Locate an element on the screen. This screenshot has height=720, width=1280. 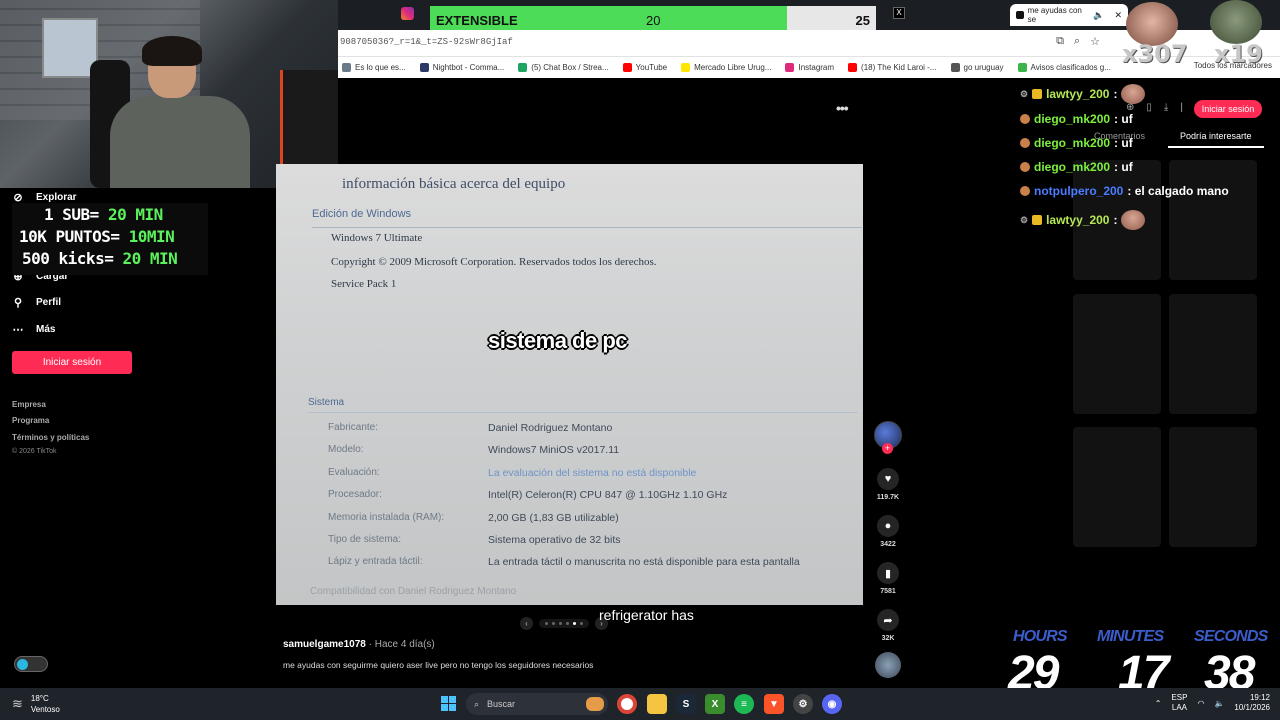
prev-icon: ‹ is located at coordinates (526, 623).